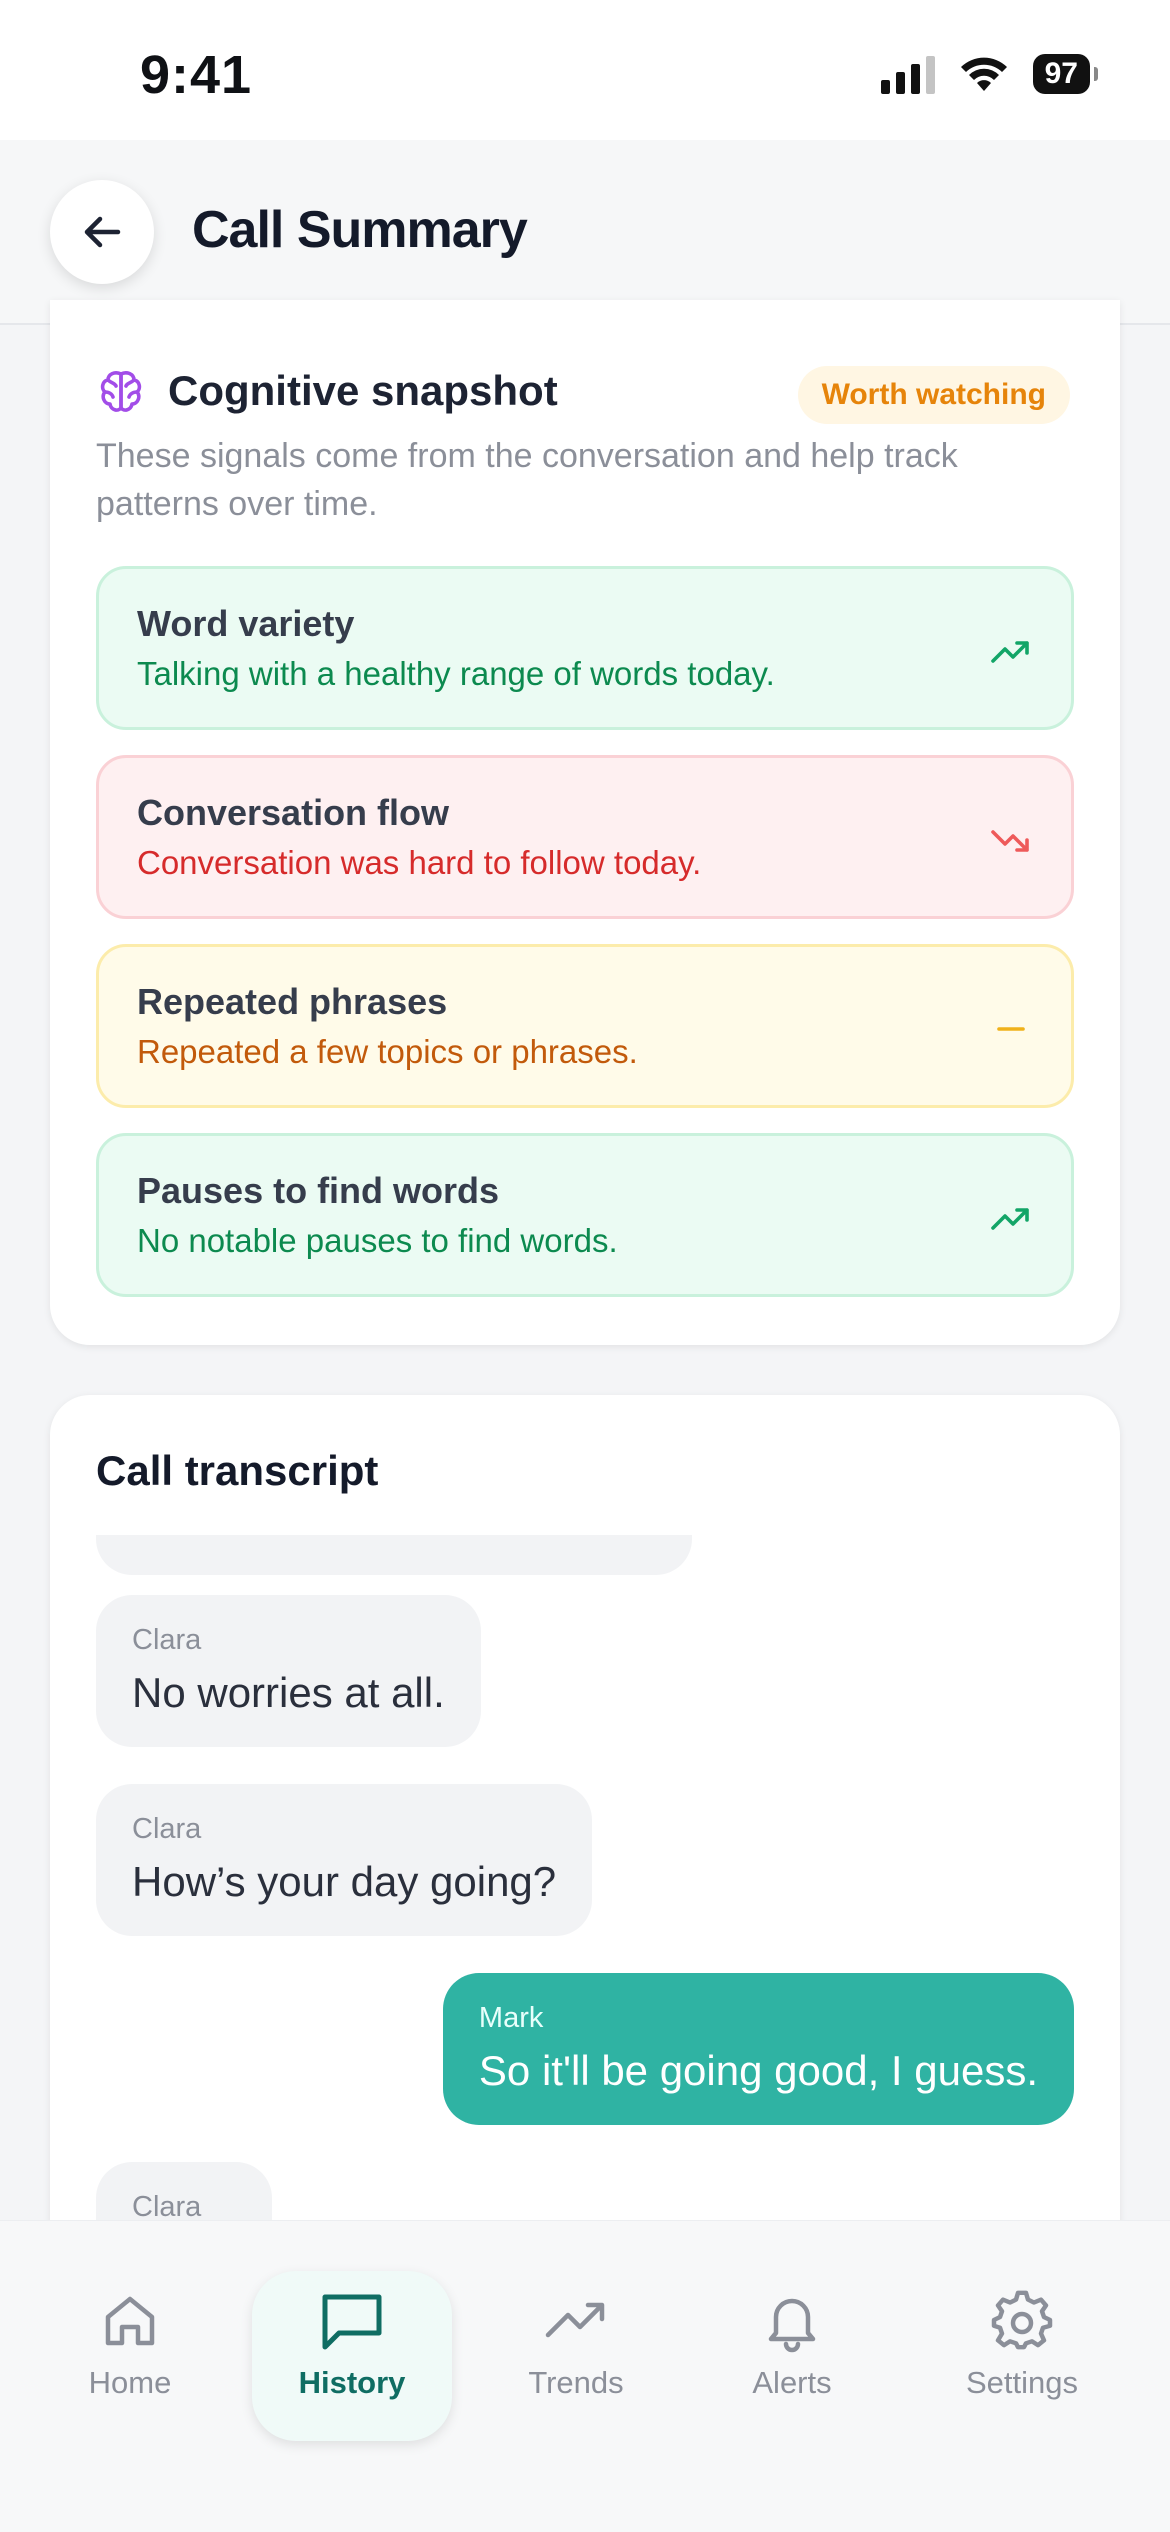  Describe the element at coordinates (983, 74) in the screenshot. I see `wifi-icon` at that location.